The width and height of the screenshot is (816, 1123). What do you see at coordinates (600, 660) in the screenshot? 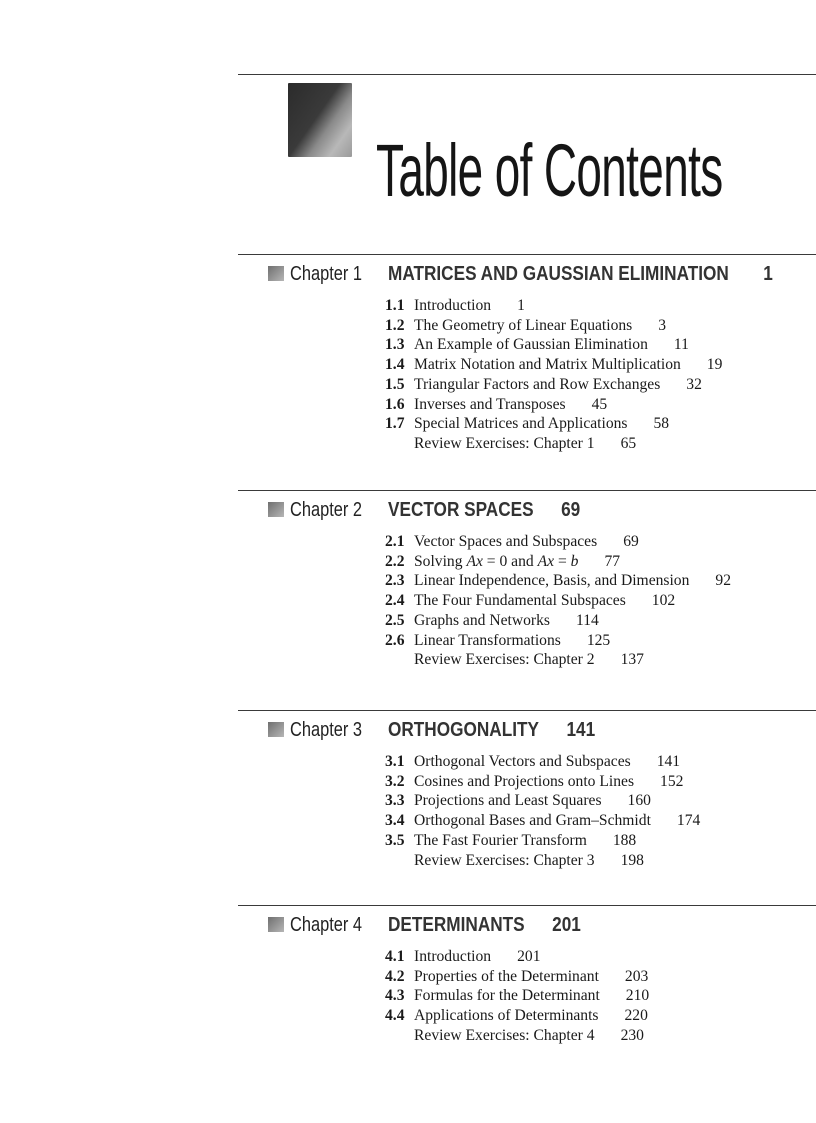
I see `review-exercises-entry: Review Exercises: Chapter 2 137` at bounding box center [600, 660].